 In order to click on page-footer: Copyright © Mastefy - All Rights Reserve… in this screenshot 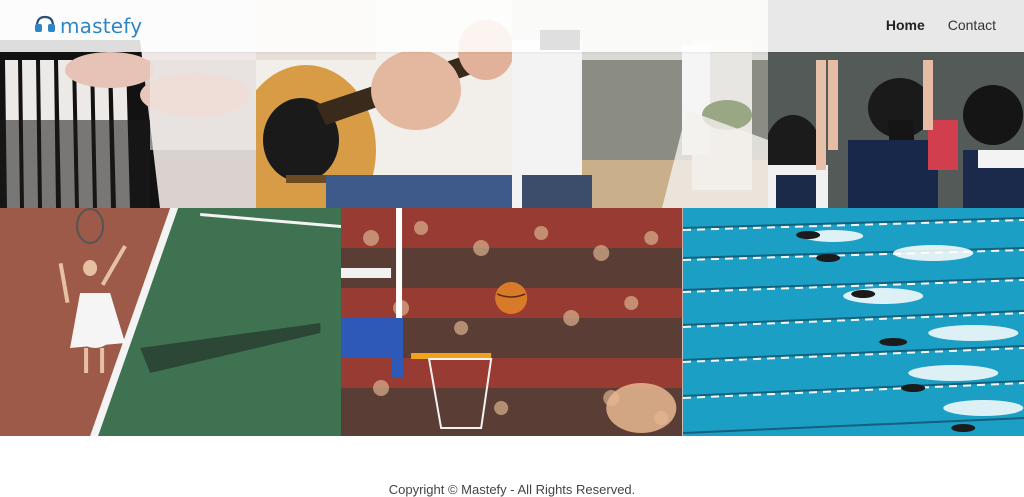, I will do `click(512, 466)`.